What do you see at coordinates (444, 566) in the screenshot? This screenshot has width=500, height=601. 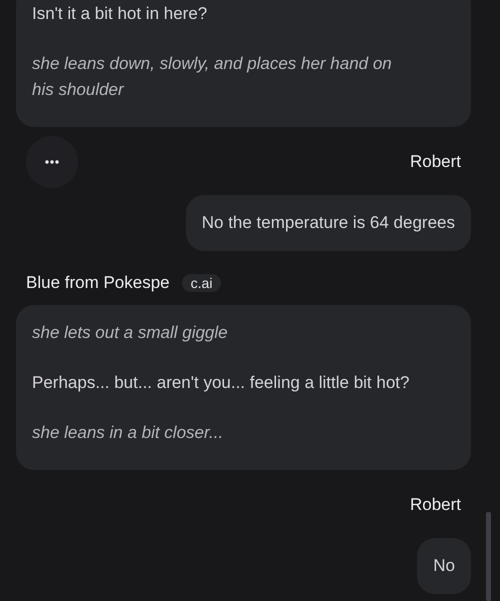 I see `message-text: No` at bounding box center [444, 566].